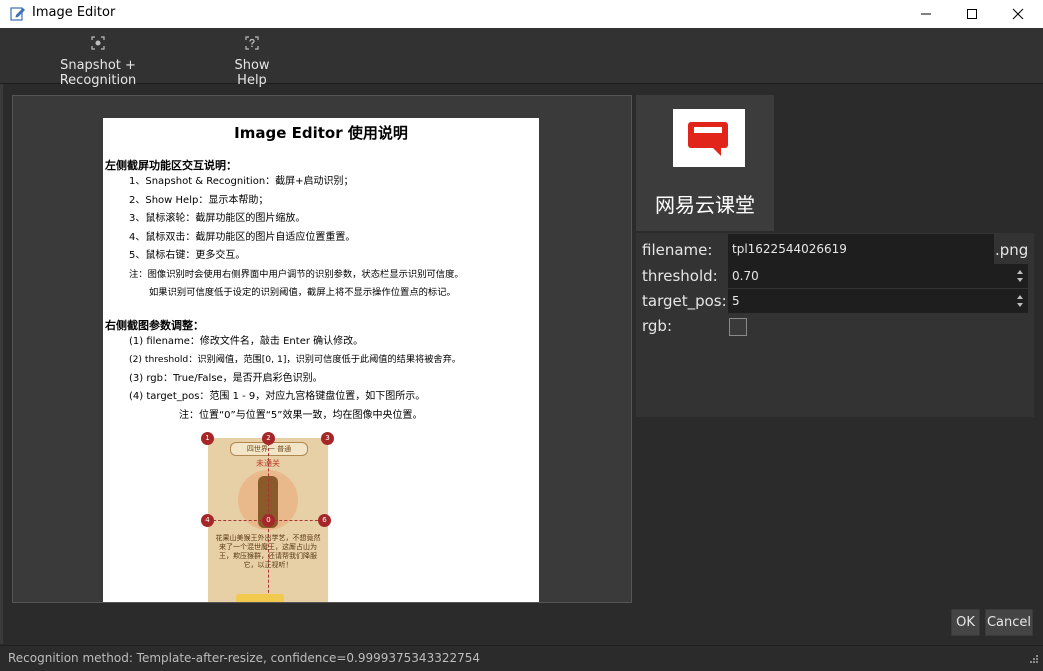 The image size is (1043, 671). Describe the element at coordinates (74, 12) in the screenshot. I see `window-title: Image Editor` at that location.